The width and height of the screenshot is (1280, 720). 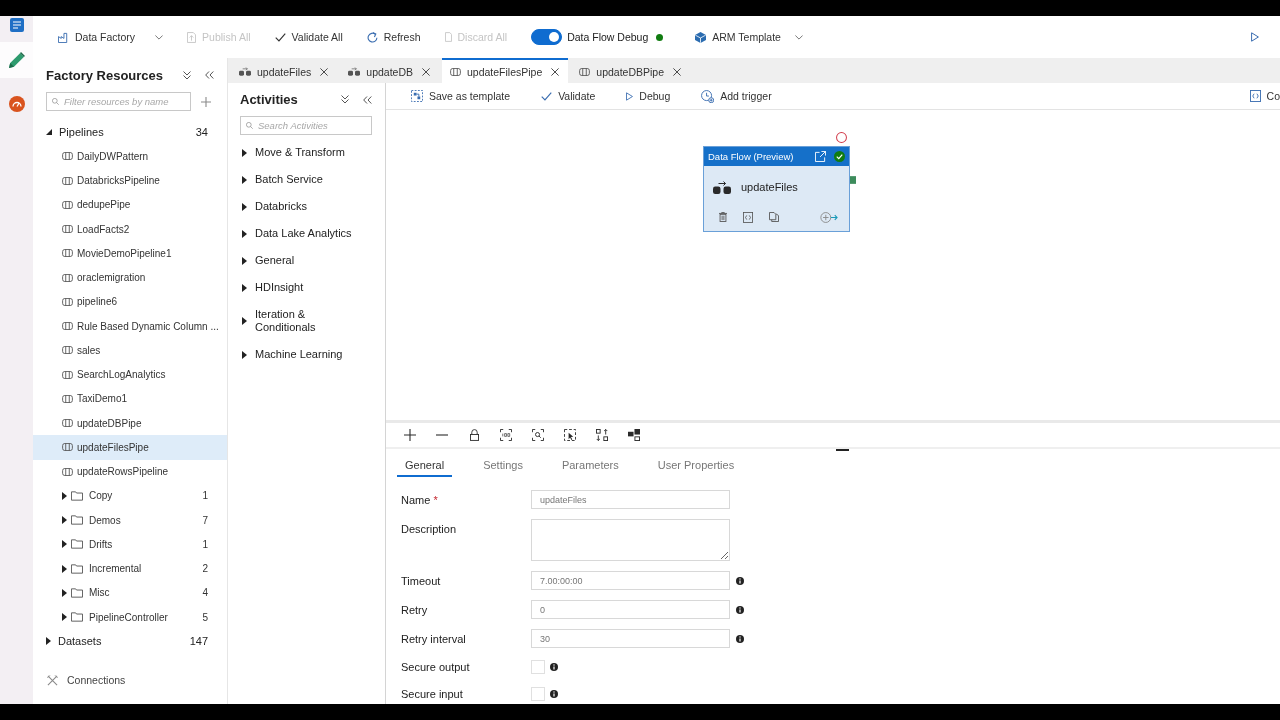 I want to click on tree-item: Demos 7, so click(x=130, y=520).